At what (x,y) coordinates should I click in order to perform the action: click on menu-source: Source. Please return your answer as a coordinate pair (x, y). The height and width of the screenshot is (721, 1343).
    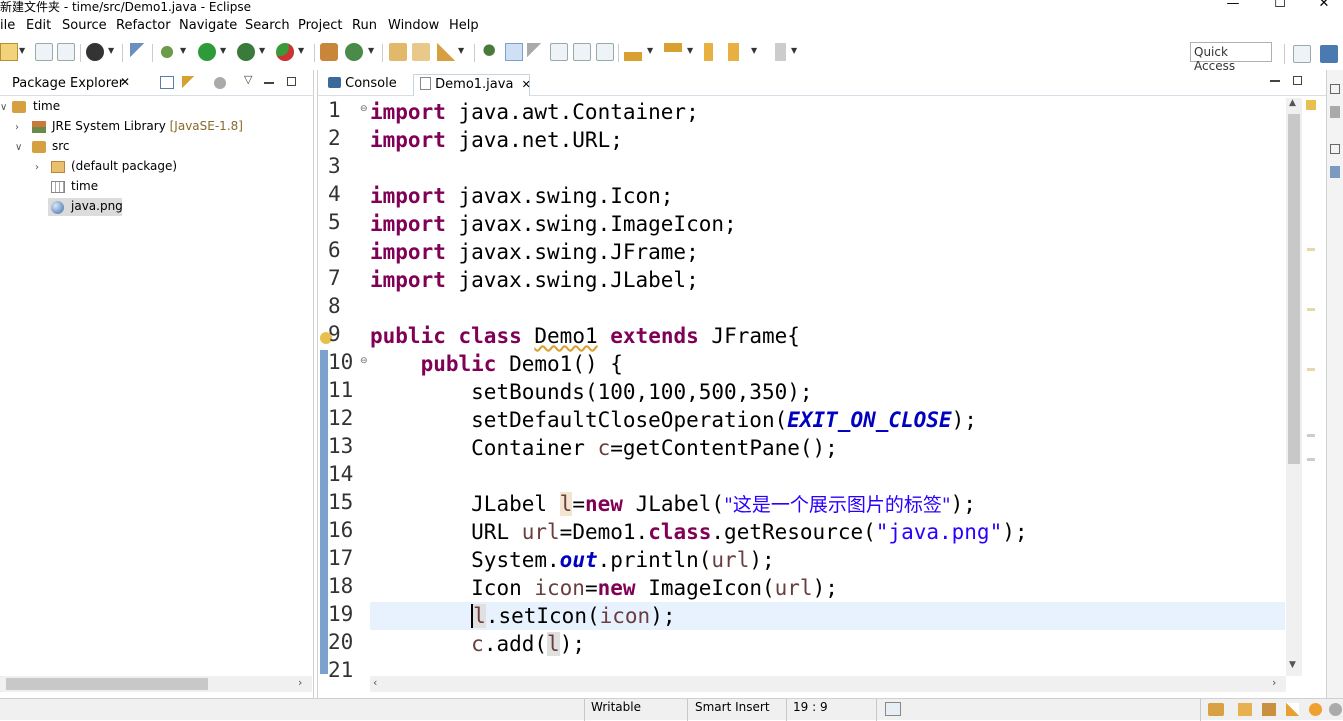
    Looking at the image, I should click on (84, 25).